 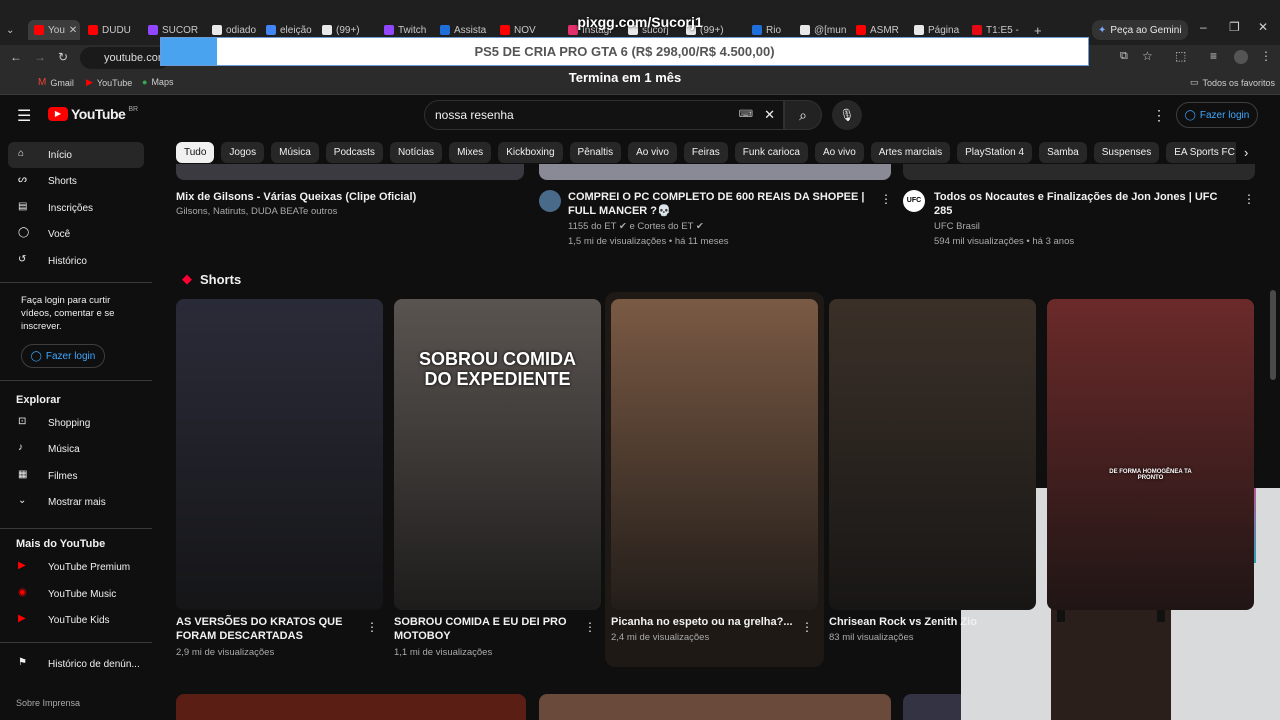 What do you see at coordinates (76, 234) in the screenshot?
I see `sidebar-item-you: ◯ Você` at bounding box center [76, 234].